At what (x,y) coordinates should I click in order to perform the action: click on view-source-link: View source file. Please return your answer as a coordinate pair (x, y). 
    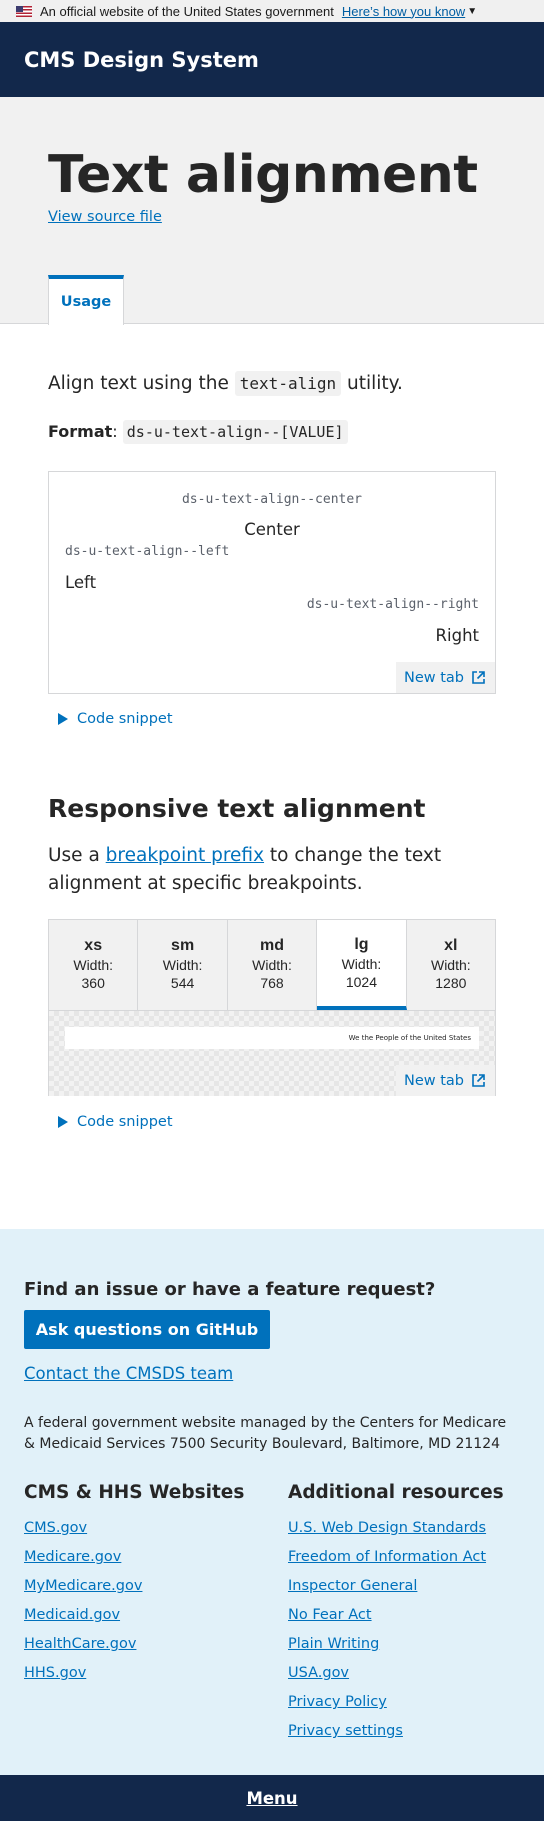
    Looking at the image, I should click on (105, 217).